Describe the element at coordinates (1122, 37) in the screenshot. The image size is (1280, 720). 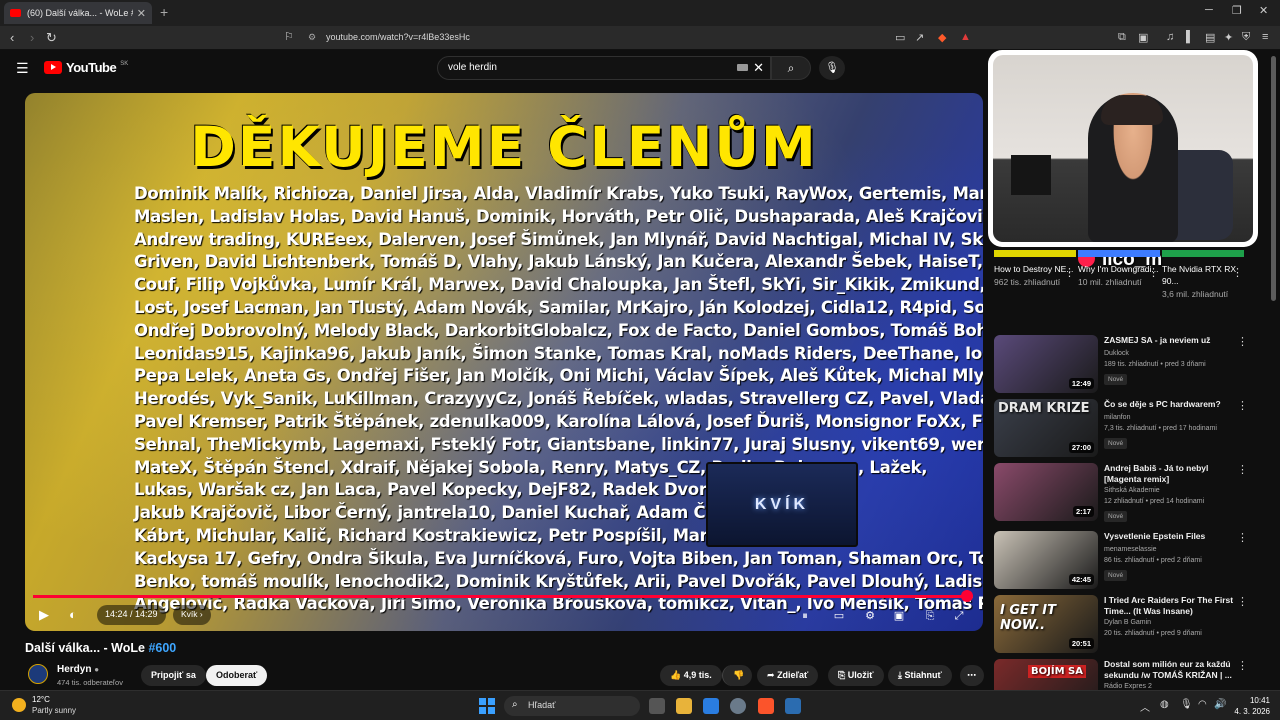
I see `extensions-icon: ⧉` at that location.